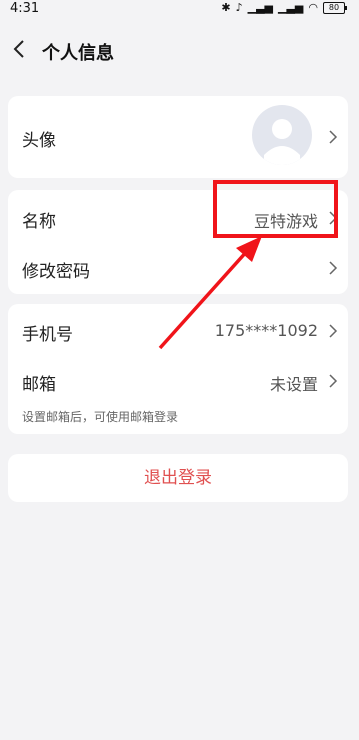  I want to click on change-password-row: 修改密码, so click(178, 268).